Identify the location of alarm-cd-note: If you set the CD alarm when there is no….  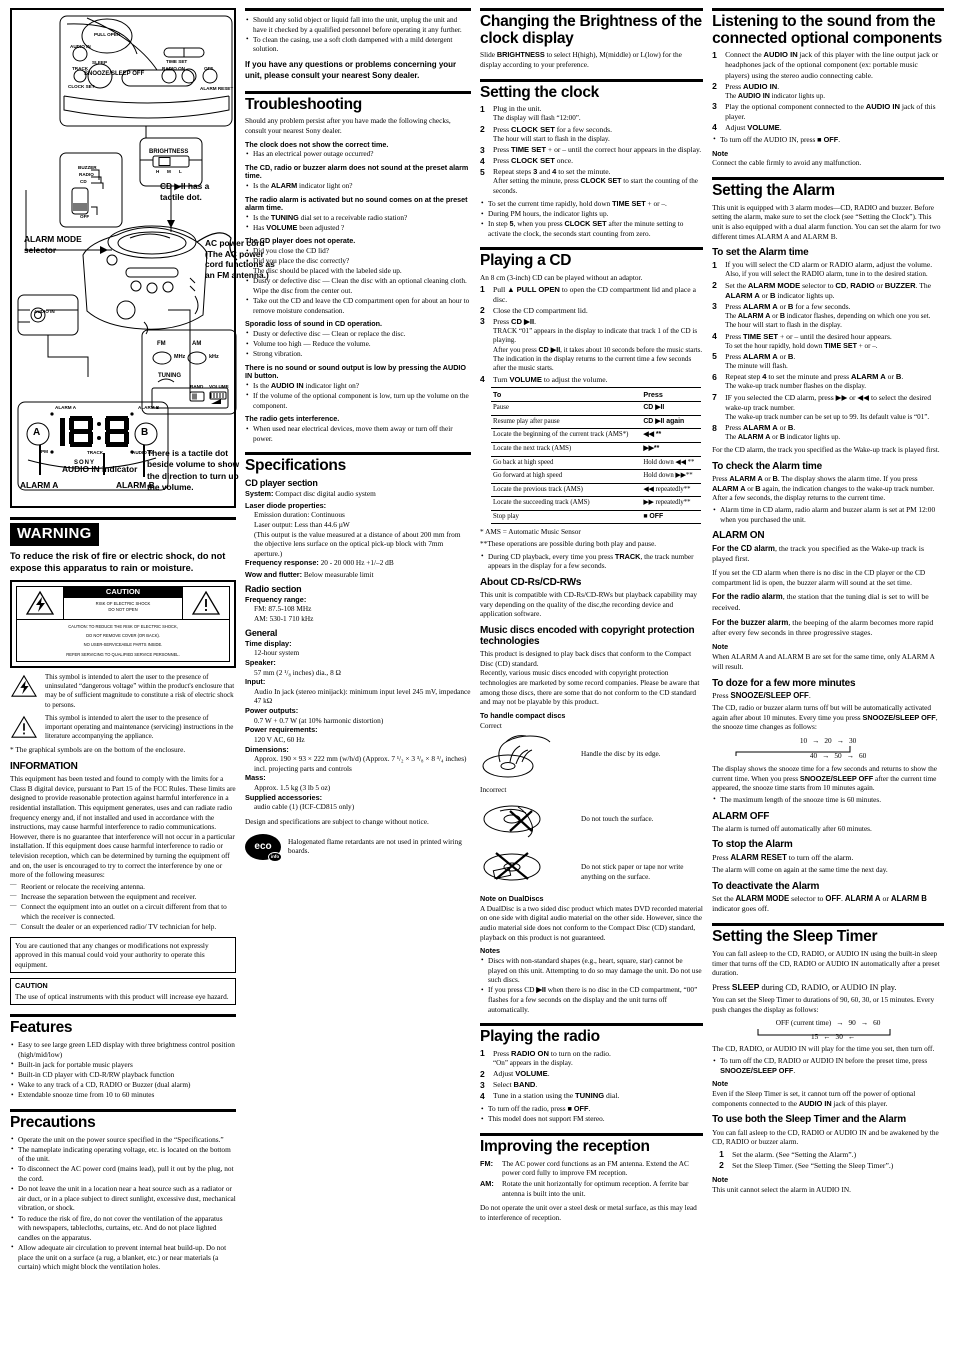
(819, 577).